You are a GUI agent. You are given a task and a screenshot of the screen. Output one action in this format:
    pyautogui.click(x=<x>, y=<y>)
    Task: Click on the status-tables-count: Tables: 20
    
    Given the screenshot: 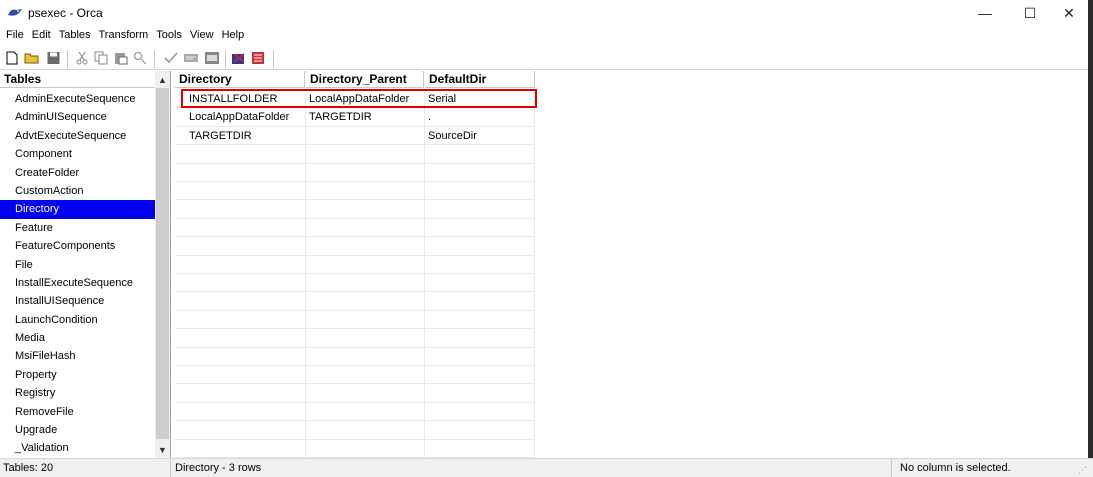 What is the action you would take?
    pyautogui.click(x=85, y=468)
    